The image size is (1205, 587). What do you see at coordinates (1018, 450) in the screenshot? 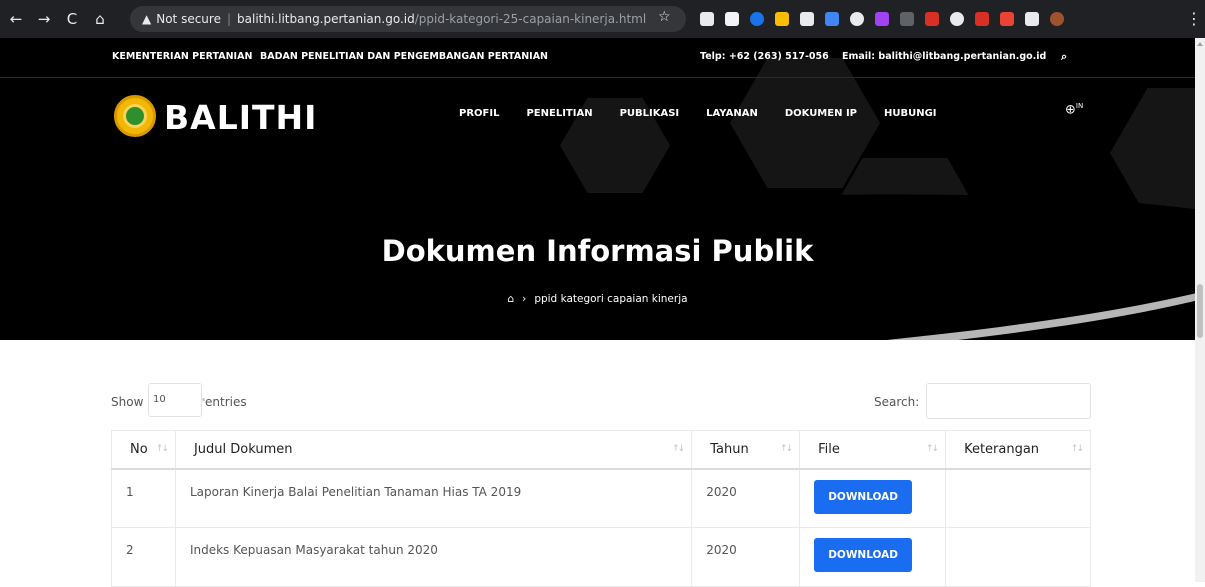
I see `column-header-keterangan: Keterangan ↑↓` at bounding box center [1018, 450].